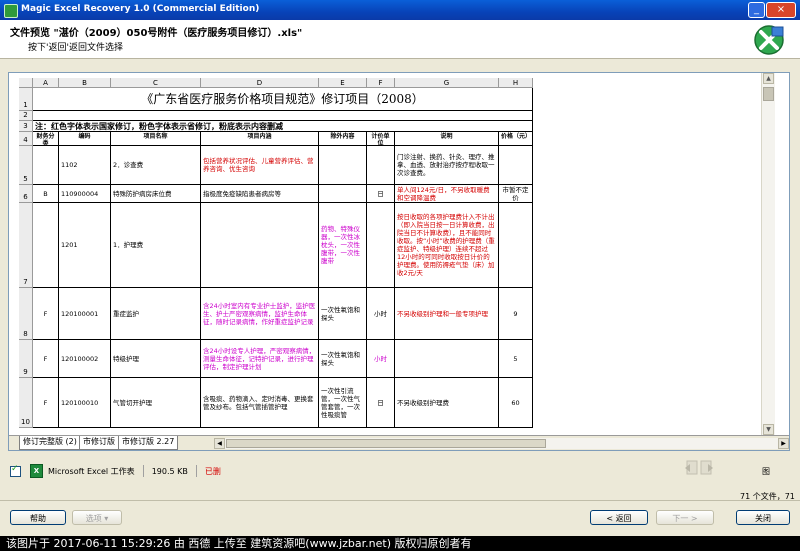 Image resolution: width=800 pixels, height=551 pixels. What do you see at coordinates (343, 139) in the screenshot?
I see `table-header-cell: 除外内容` at bounding box center [343, 139].